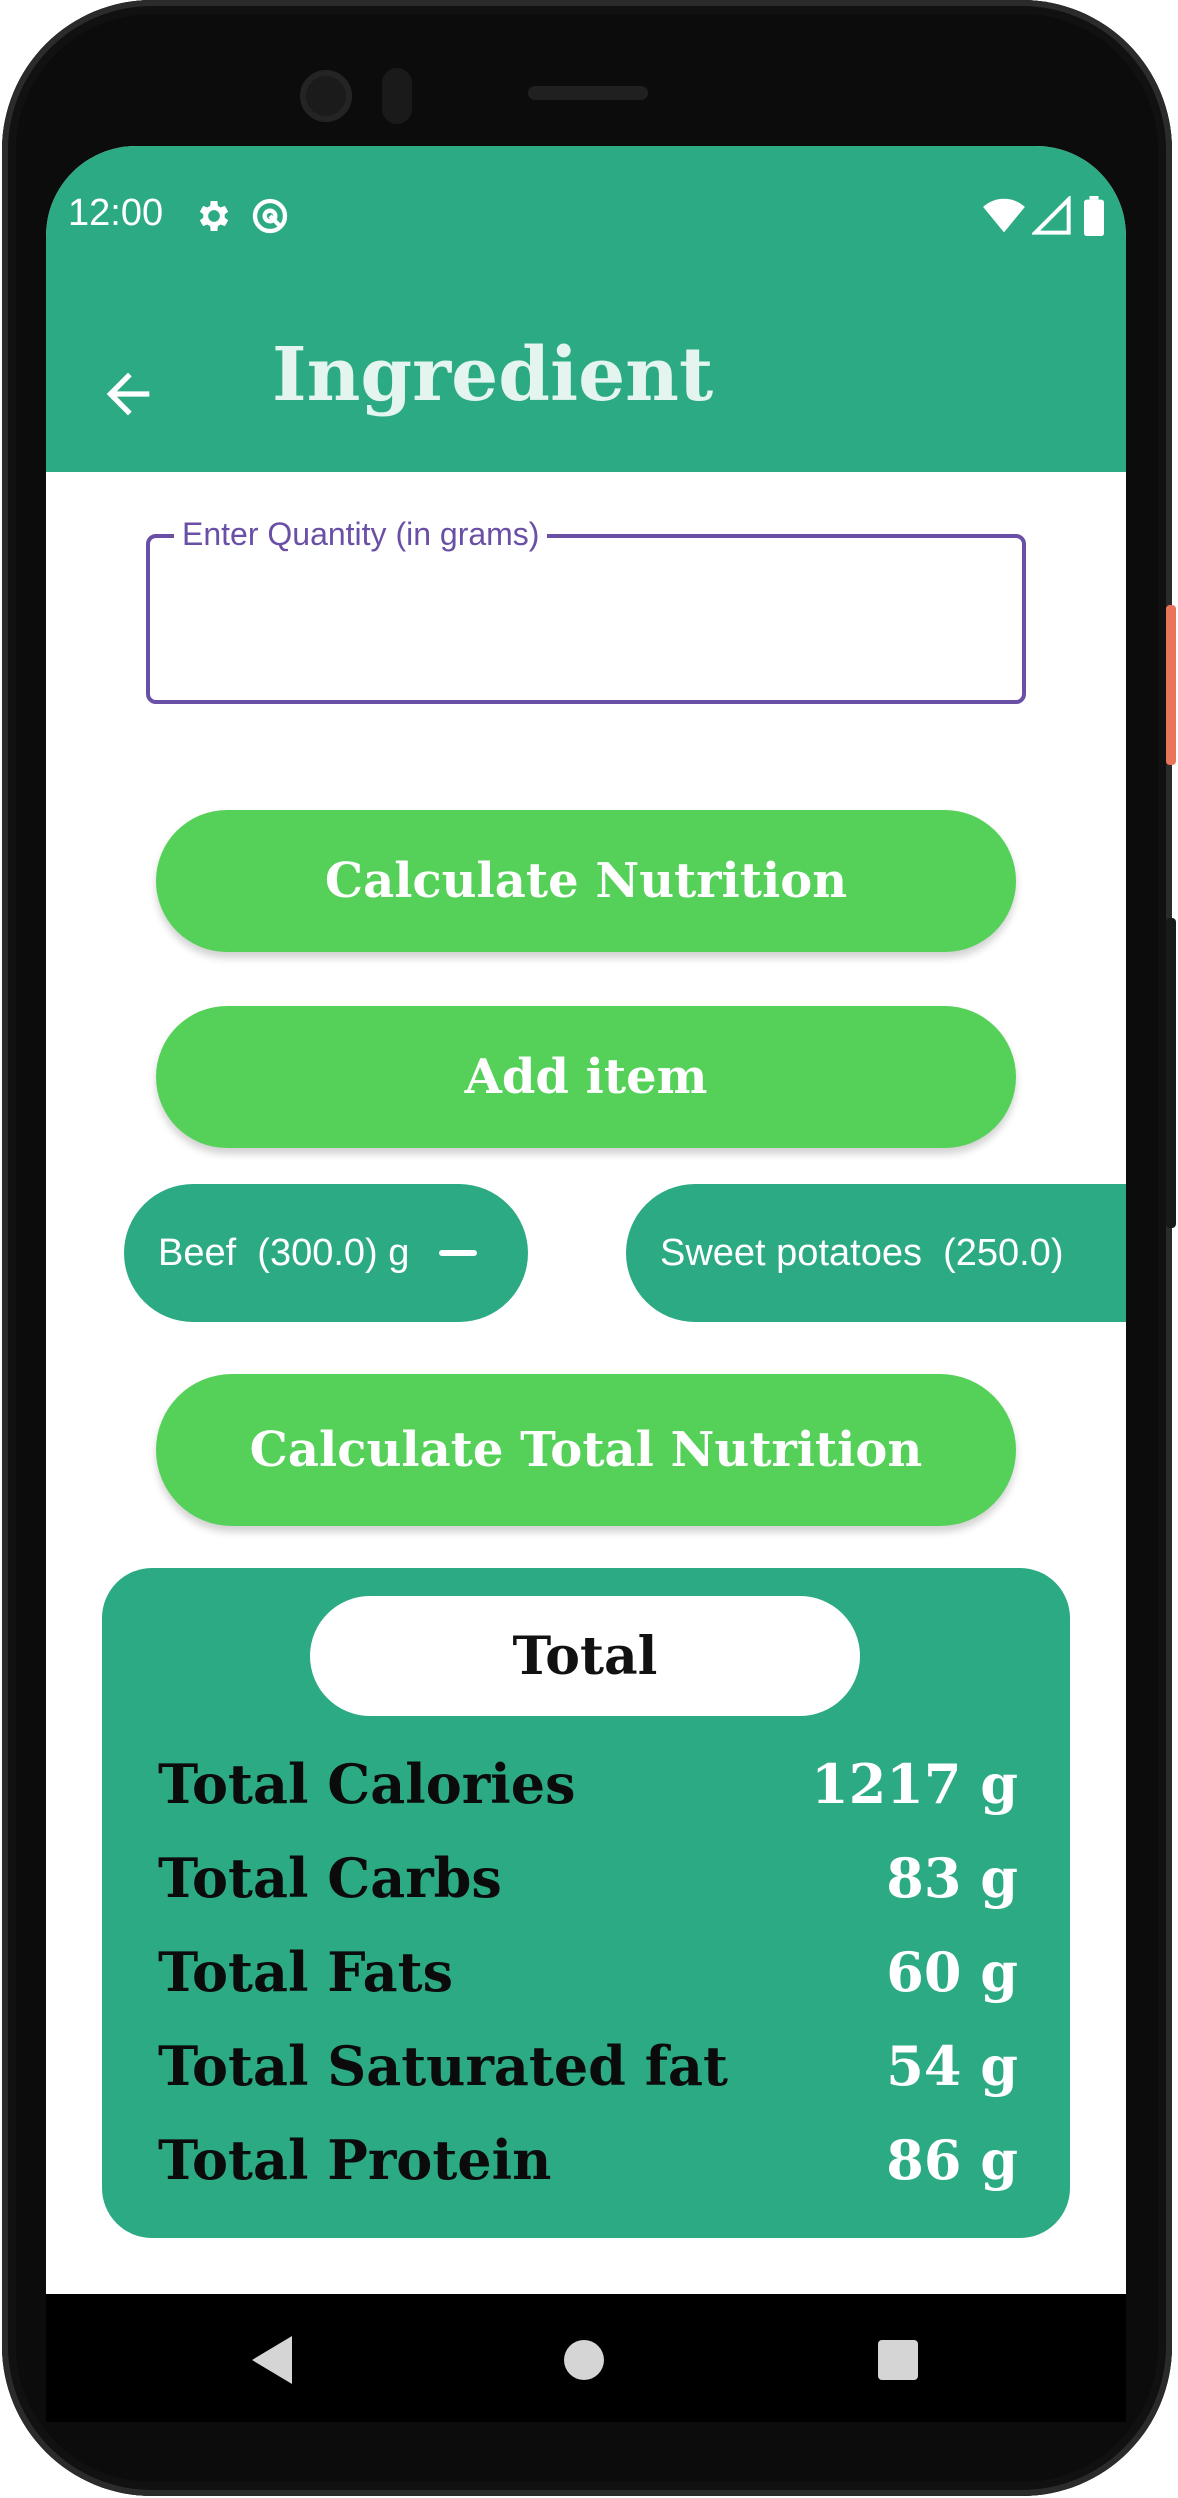 The width and height of the screenshot is (1178, 2498). I want to click on signal-icon, so click(1051, 215).